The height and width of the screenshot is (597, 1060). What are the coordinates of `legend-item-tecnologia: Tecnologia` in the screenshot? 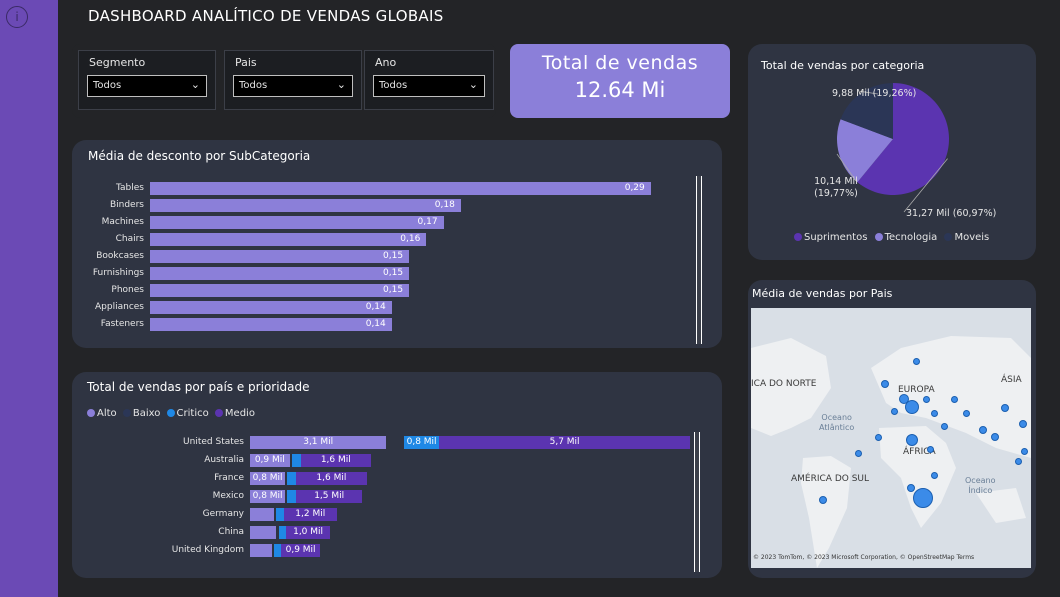 It's located at (905, 237).